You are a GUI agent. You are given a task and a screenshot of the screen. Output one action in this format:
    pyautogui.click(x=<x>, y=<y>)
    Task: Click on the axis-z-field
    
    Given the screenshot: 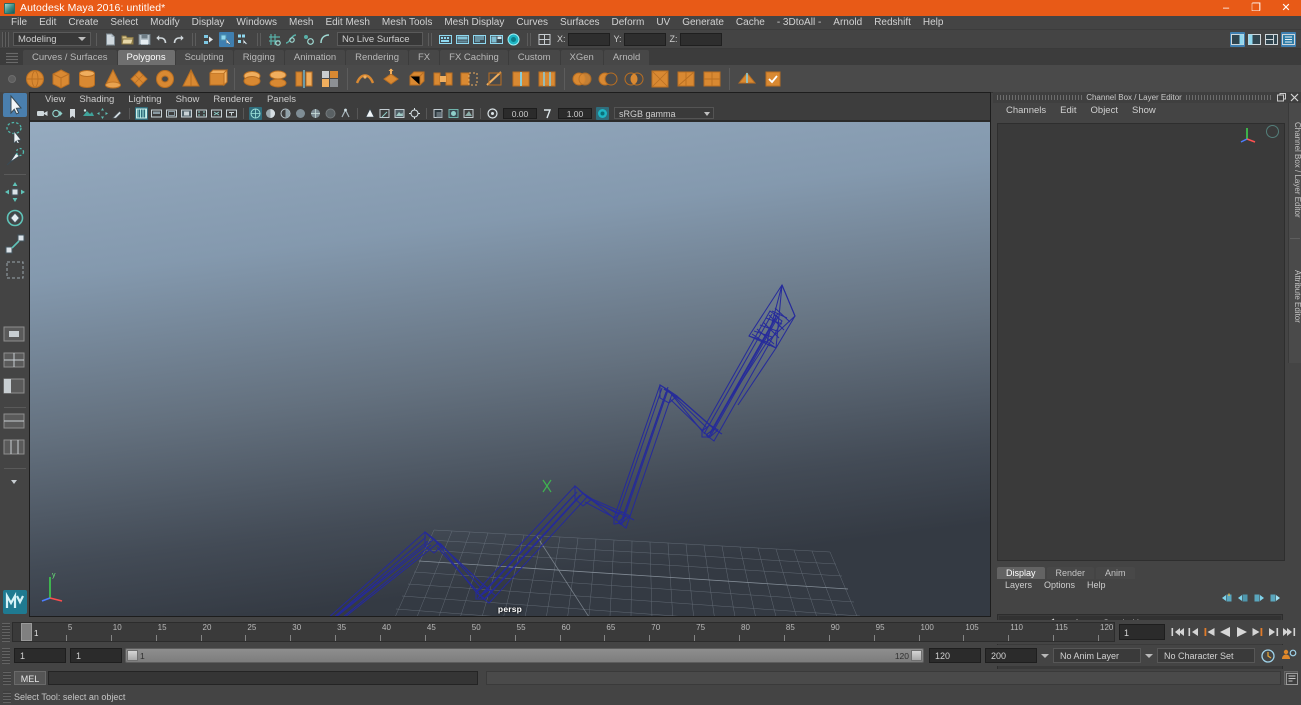 What is the action you would take?
    pyautogui.click(x=700, y=39)
    